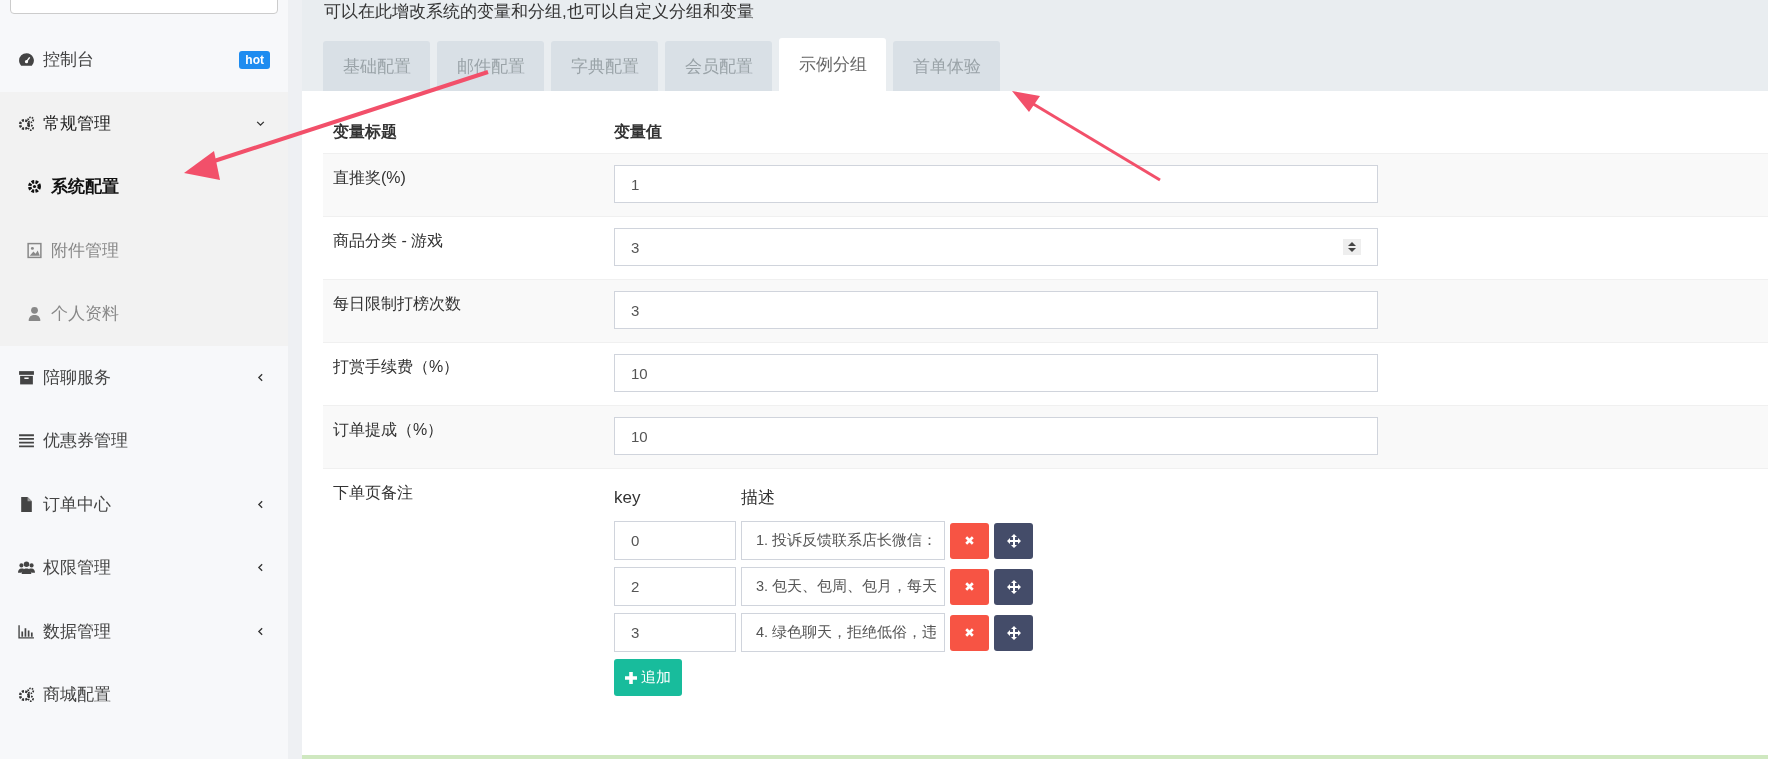 The width and height of the screenshot is (1768, 759). I want to click on description-field: 1. 投诉反馈联系店长微信：, so click(843, 540).